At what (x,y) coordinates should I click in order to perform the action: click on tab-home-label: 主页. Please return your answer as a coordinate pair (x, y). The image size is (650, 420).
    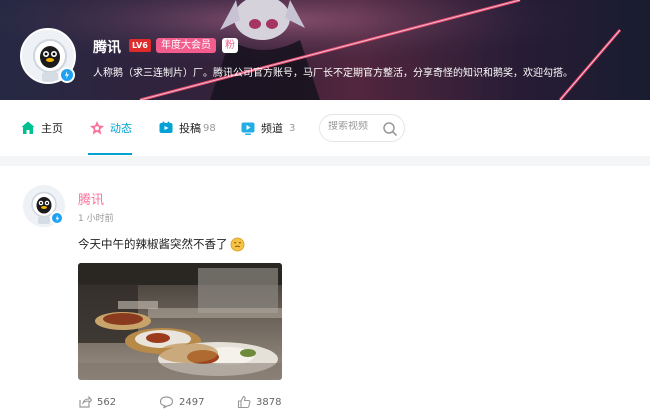
    Looking at the image, I should click on (52, 128).